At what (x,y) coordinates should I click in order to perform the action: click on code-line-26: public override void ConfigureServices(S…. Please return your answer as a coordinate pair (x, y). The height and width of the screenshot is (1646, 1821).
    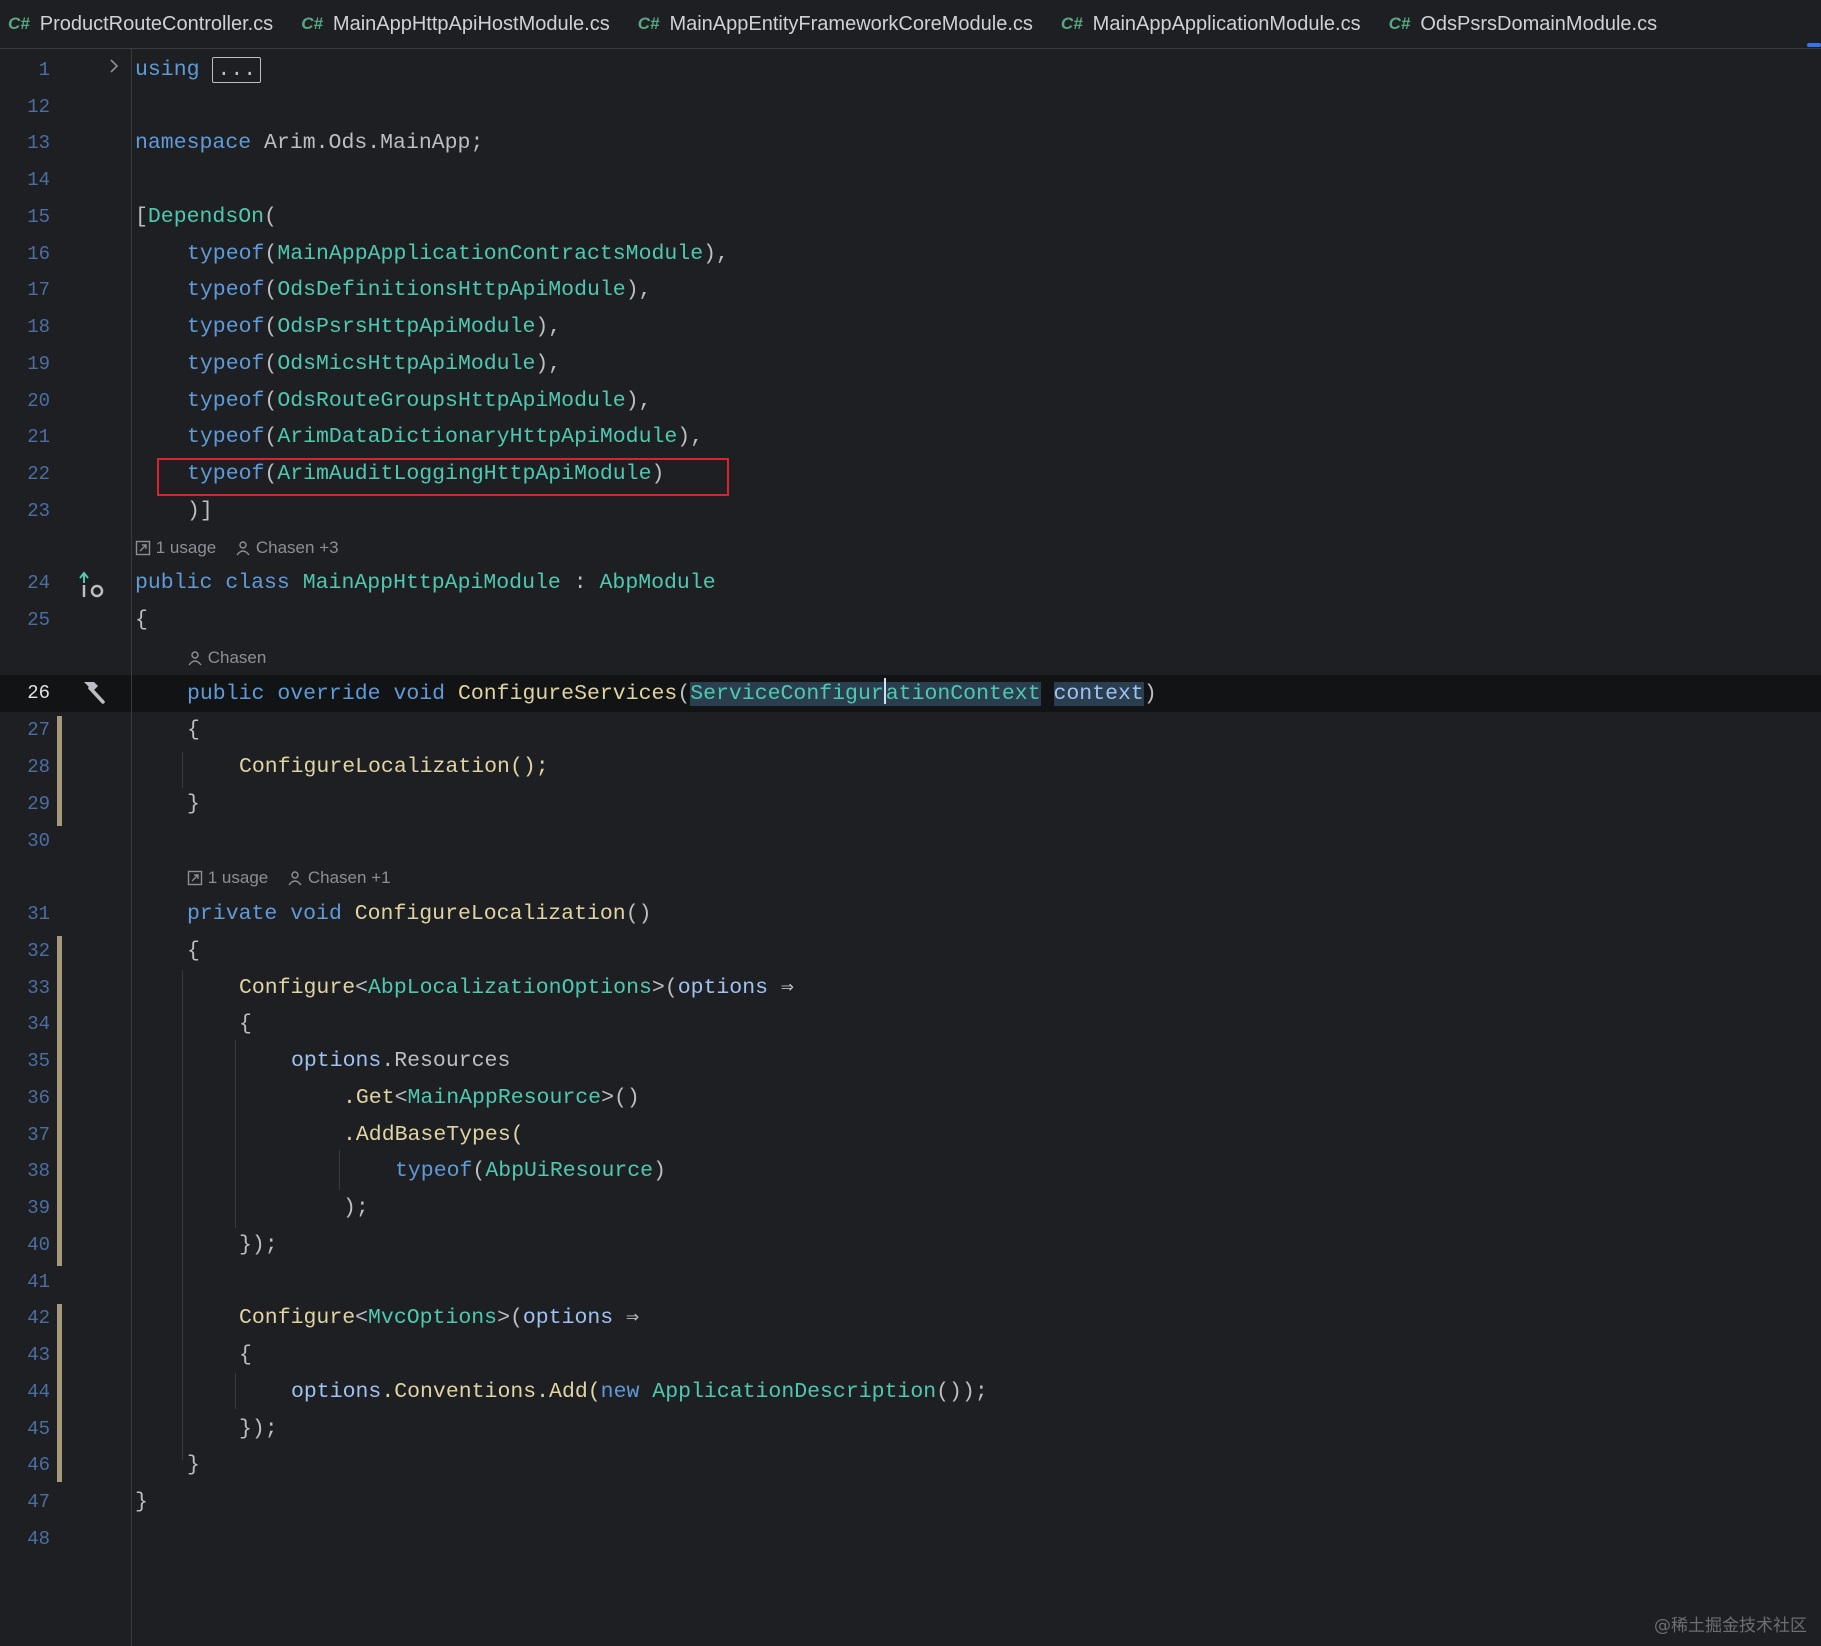
    Looking at the image, I should click on (672, 693).